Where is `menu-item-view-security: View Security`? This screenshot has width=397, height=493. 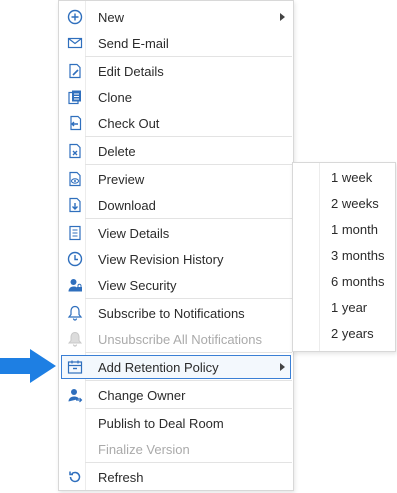 menu-item-view-security: View Security is located at coordinates (176, 285).